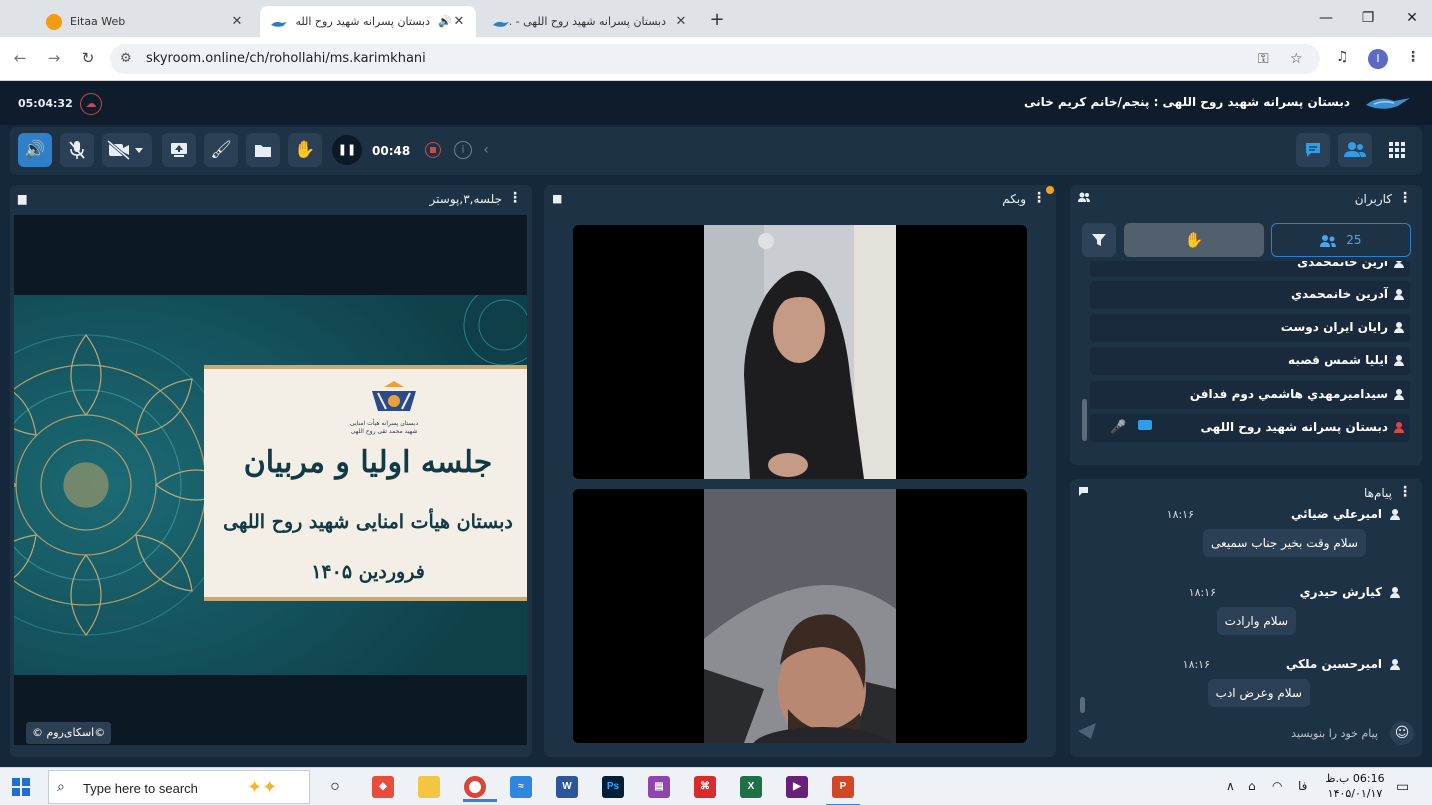 The width and height of the screenshot is (1432, 805). What do you see at coordinates (91, 104) in the screenshot?
I see `recording-cloud-icon: ☁` at bounding box center [91, 104].